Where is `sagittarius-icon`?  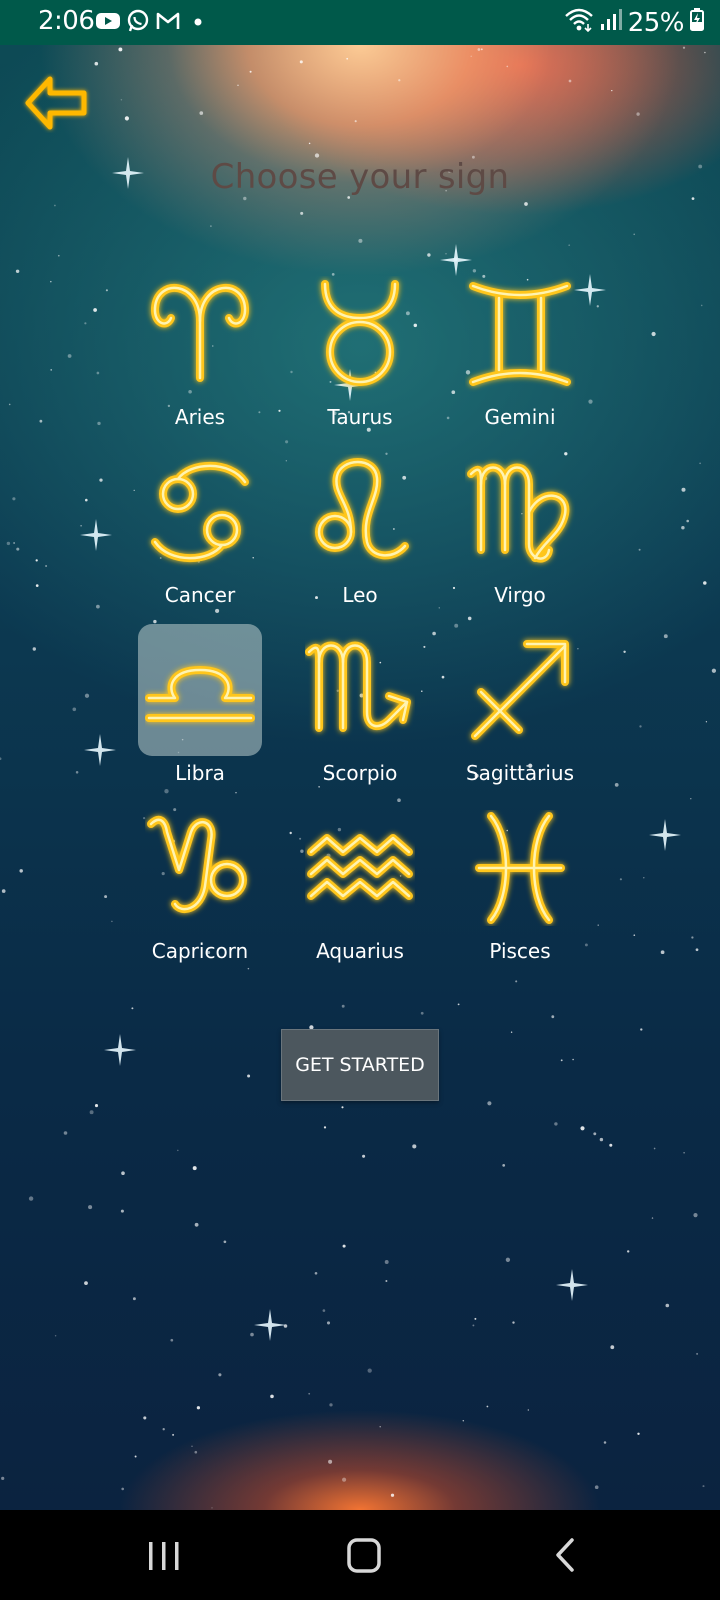 sagittarius-icon is located at coordinates (520, 690).